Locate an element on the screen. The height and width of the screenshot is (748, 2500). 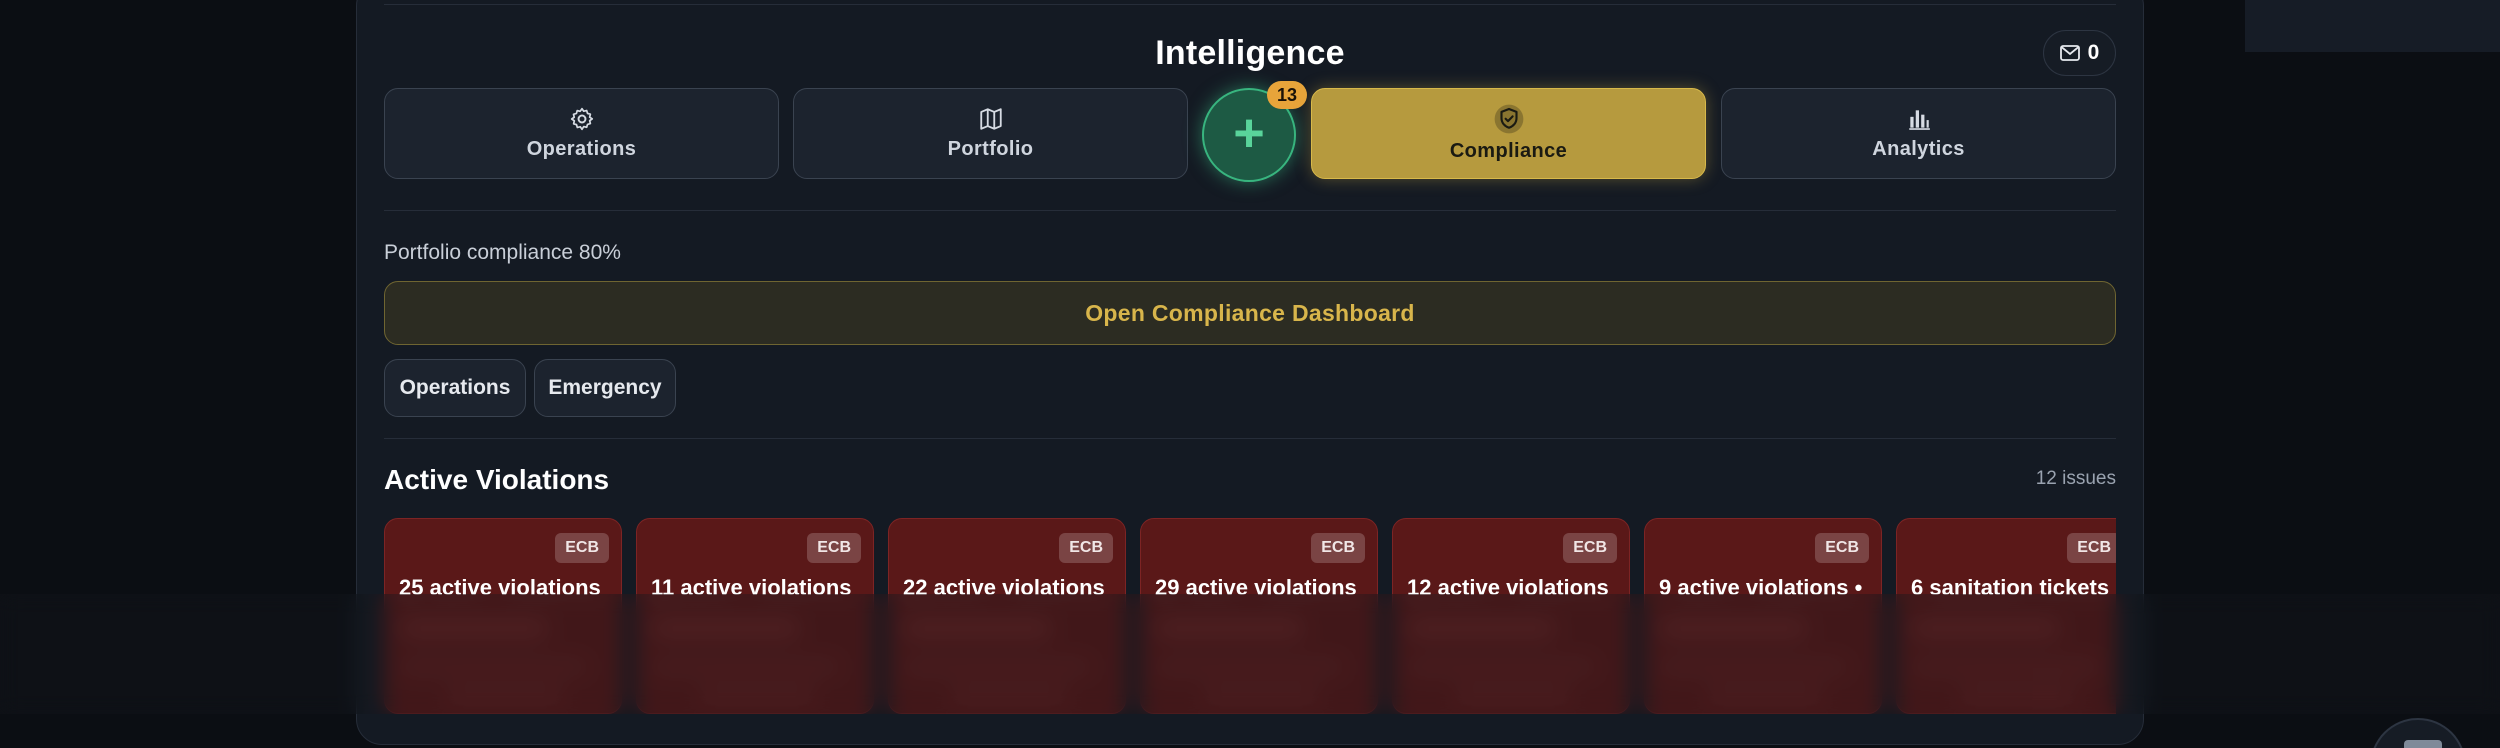
tab-operations: Operations is located at coordinates (581, 133).